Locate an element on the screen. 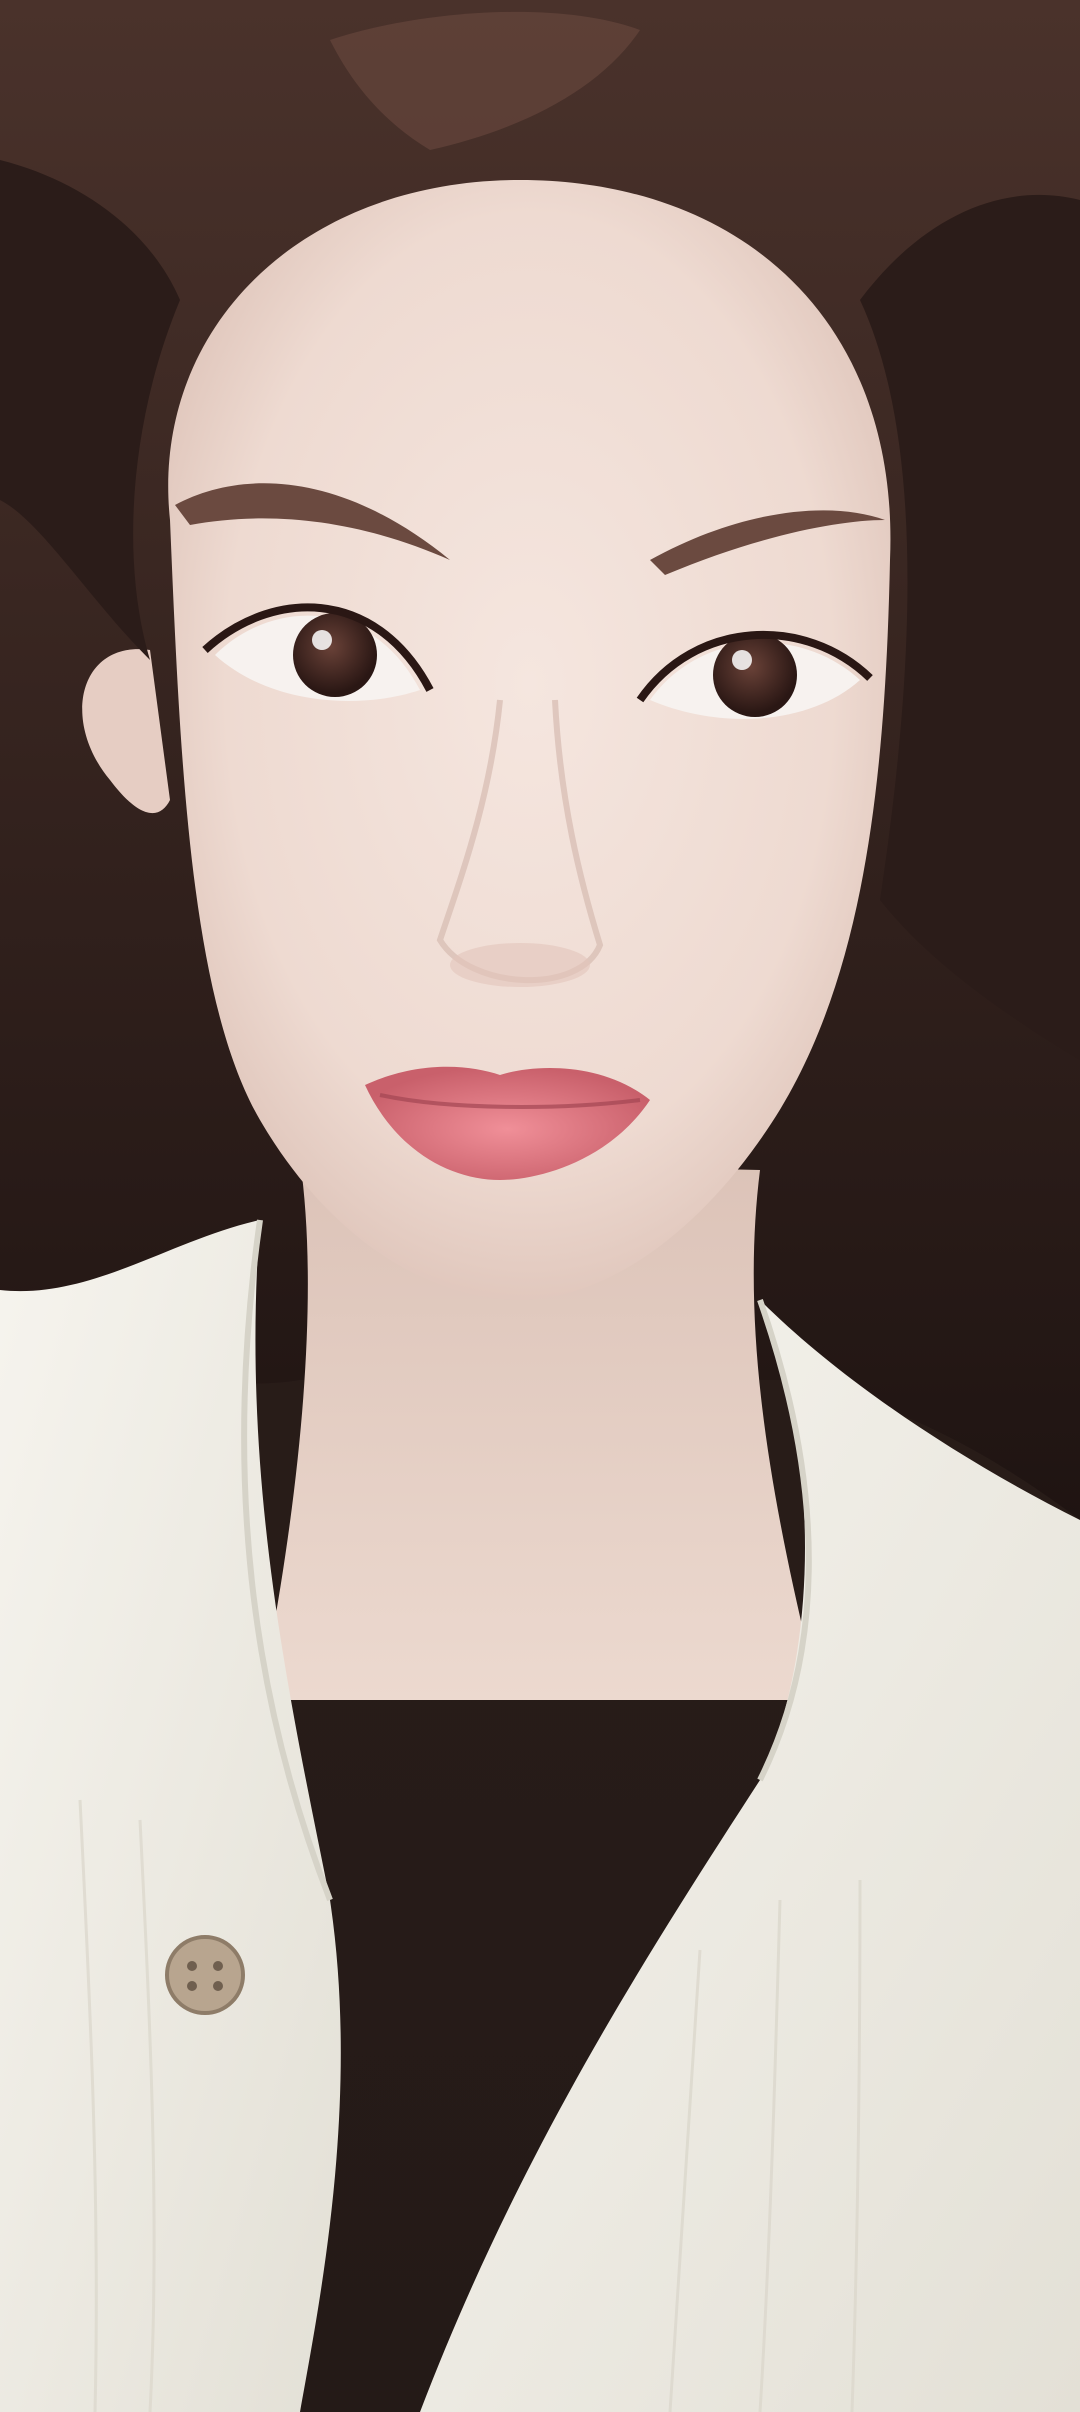  shirt-button is located at coordinates (205, 1975).